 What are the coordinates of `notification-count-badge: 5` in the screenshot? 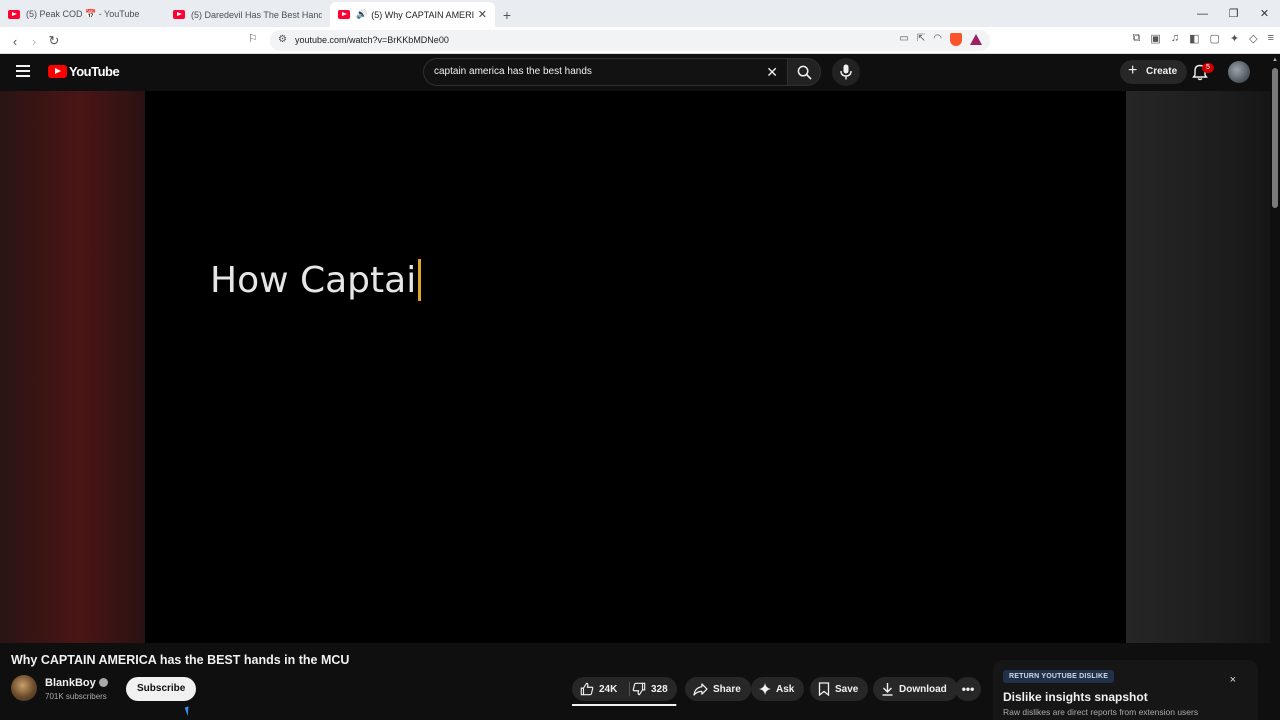 It's located at (1208, 68).